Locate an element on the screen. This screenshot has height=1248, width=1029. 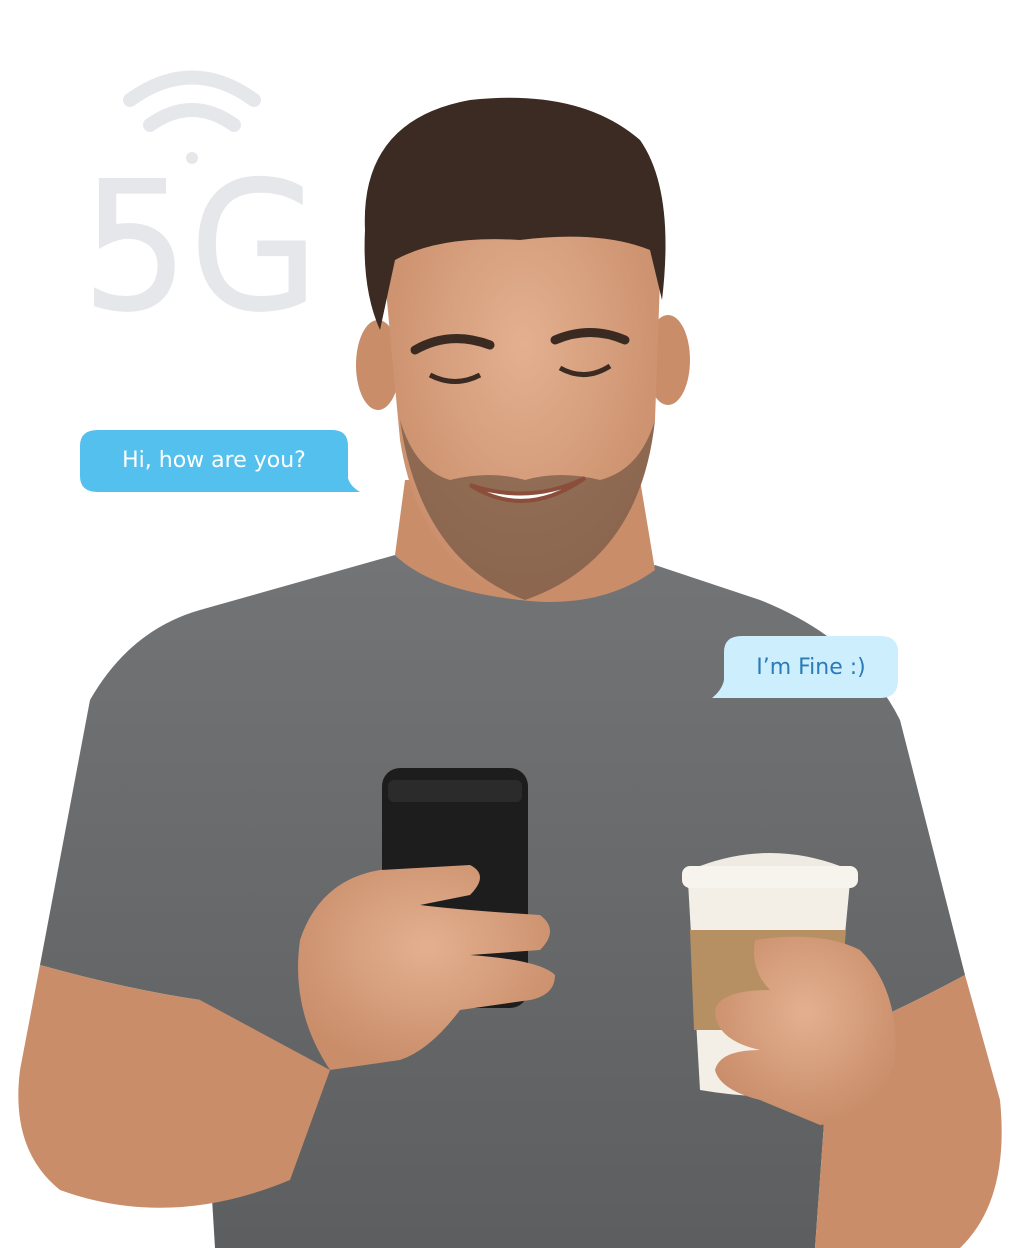
badge-5g: 5G is located at coordinates (201, 210).